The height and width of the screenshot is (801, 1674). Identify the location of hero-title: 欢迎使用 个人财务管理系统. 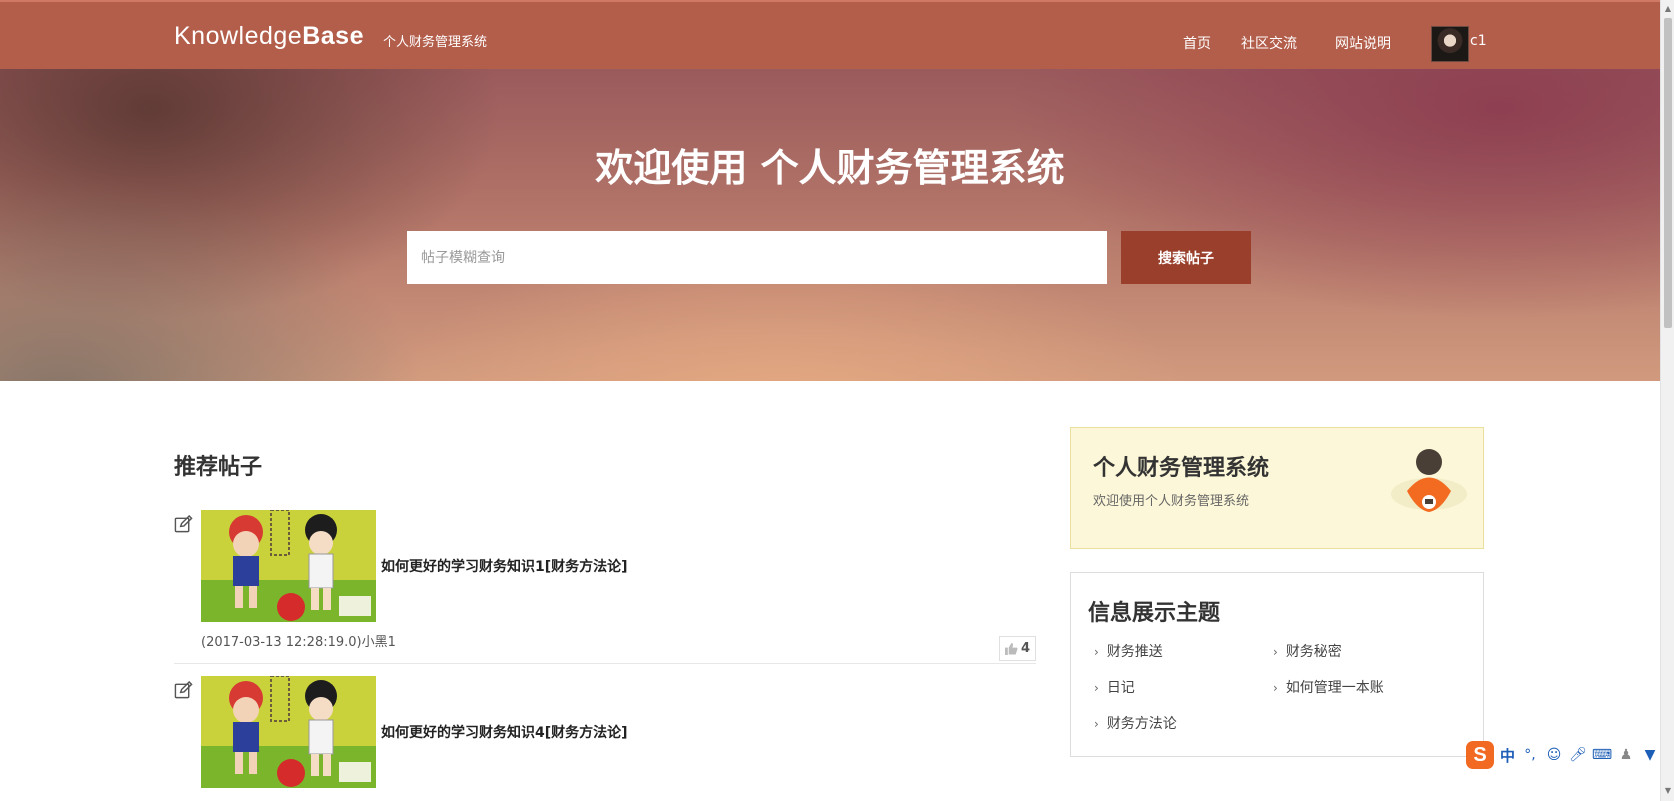
(830, 168).